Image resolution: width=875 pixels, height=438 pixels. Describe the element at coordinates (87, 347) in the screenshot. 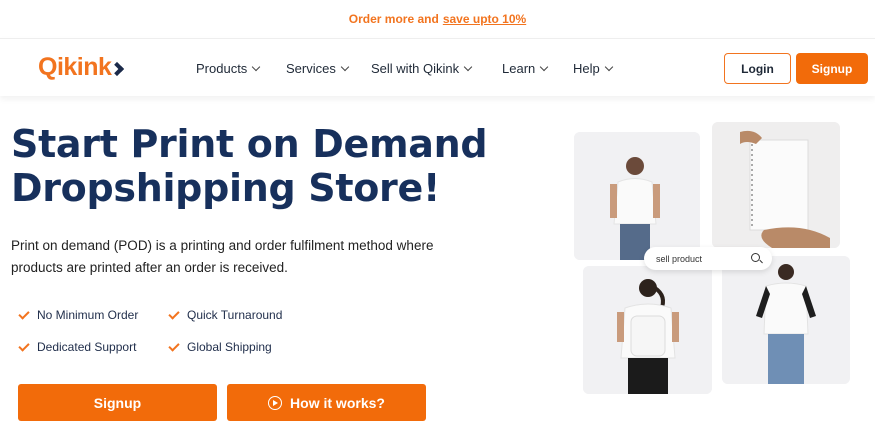

I see `feature-label: Dedicated Support` at that location.